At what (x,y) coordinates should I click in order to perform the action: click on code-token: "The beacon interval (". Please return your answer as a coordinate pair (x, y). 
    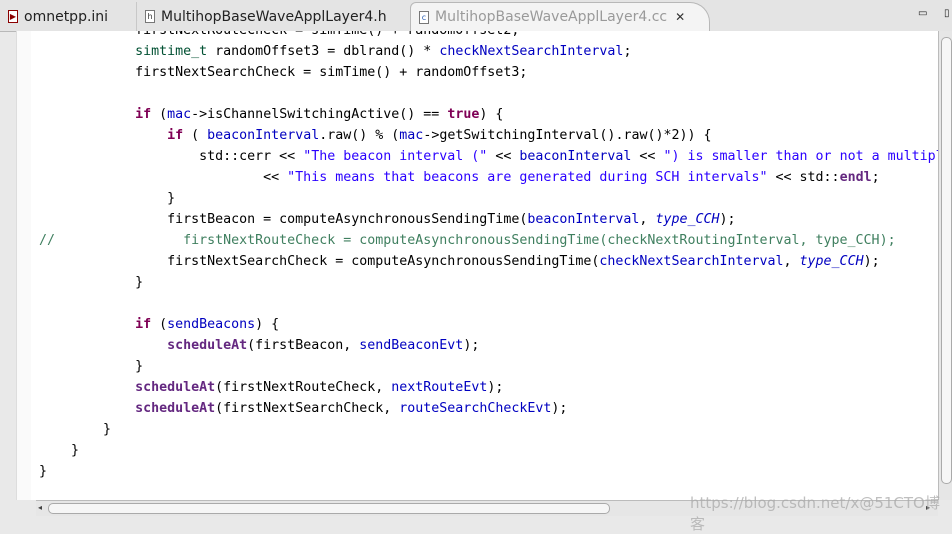
    Looking at the image, I should click on (395, 156).